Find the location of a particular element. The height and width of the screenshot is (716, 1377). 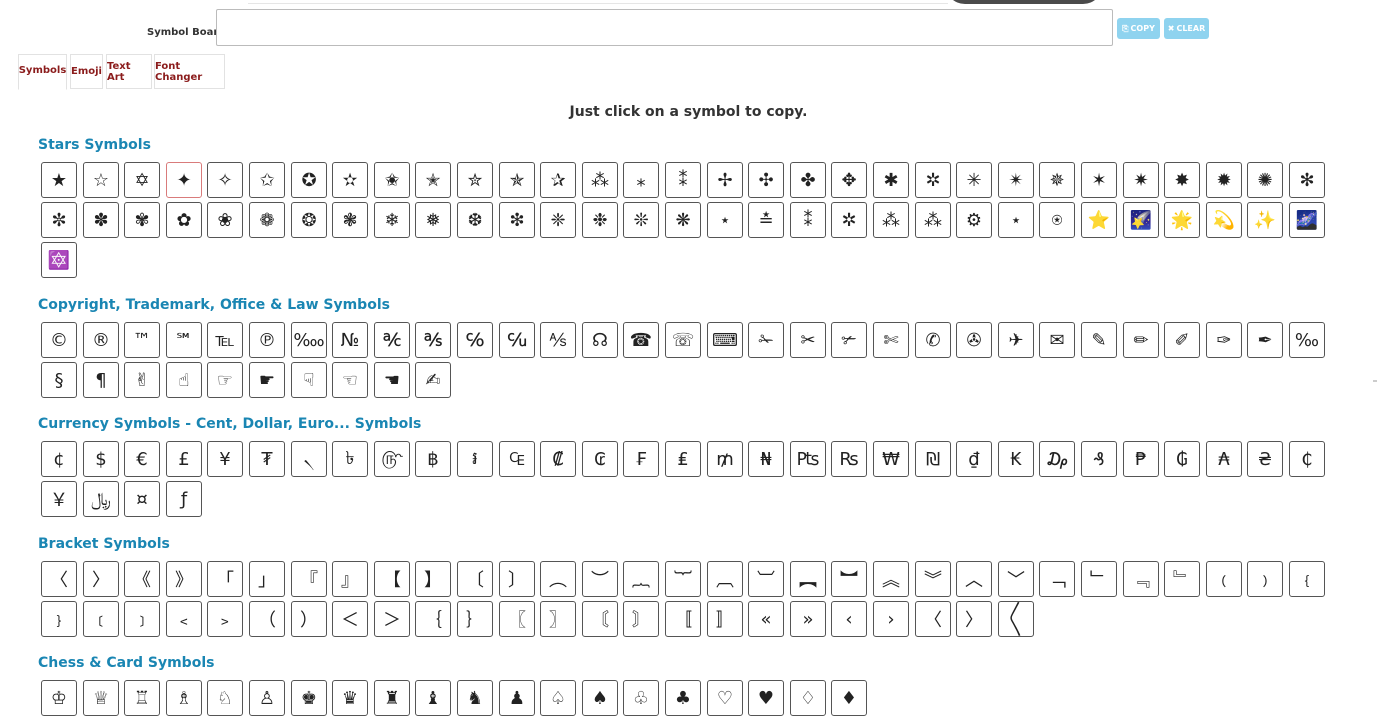

tab-font-changer: Font Changer is located at coordinates (189, 71).